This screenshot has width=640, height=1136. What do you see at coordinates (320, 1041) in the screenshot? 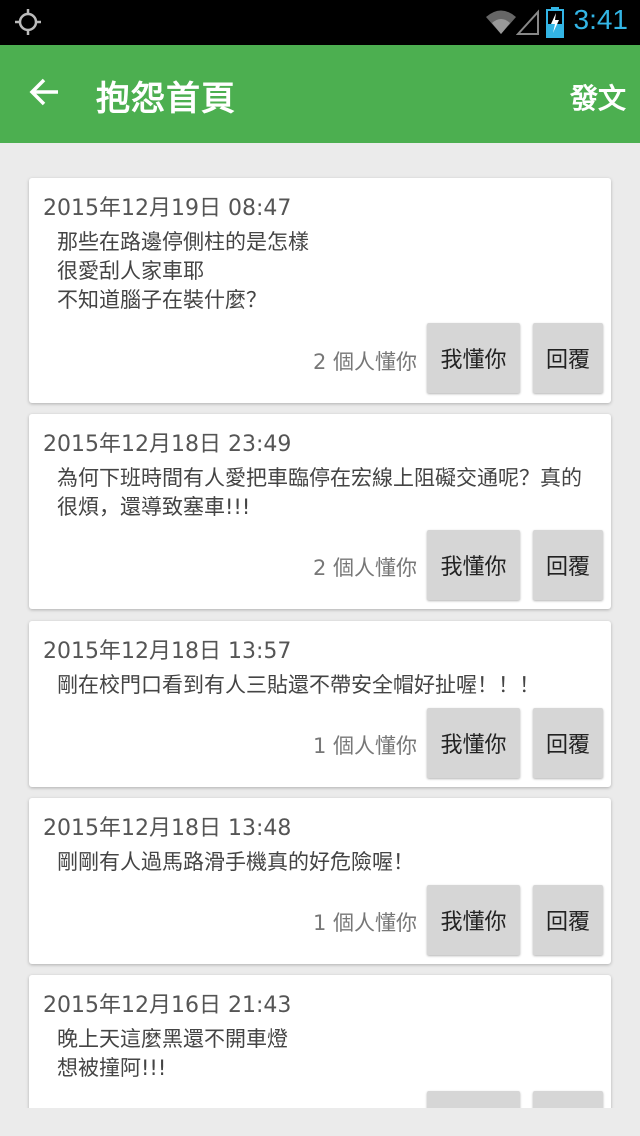
I see `post-card: 2015年12月16日 21:43 晚上天這麼黑還不開車燈 想被撞阿!!!` at bounding box center [320, 1041].